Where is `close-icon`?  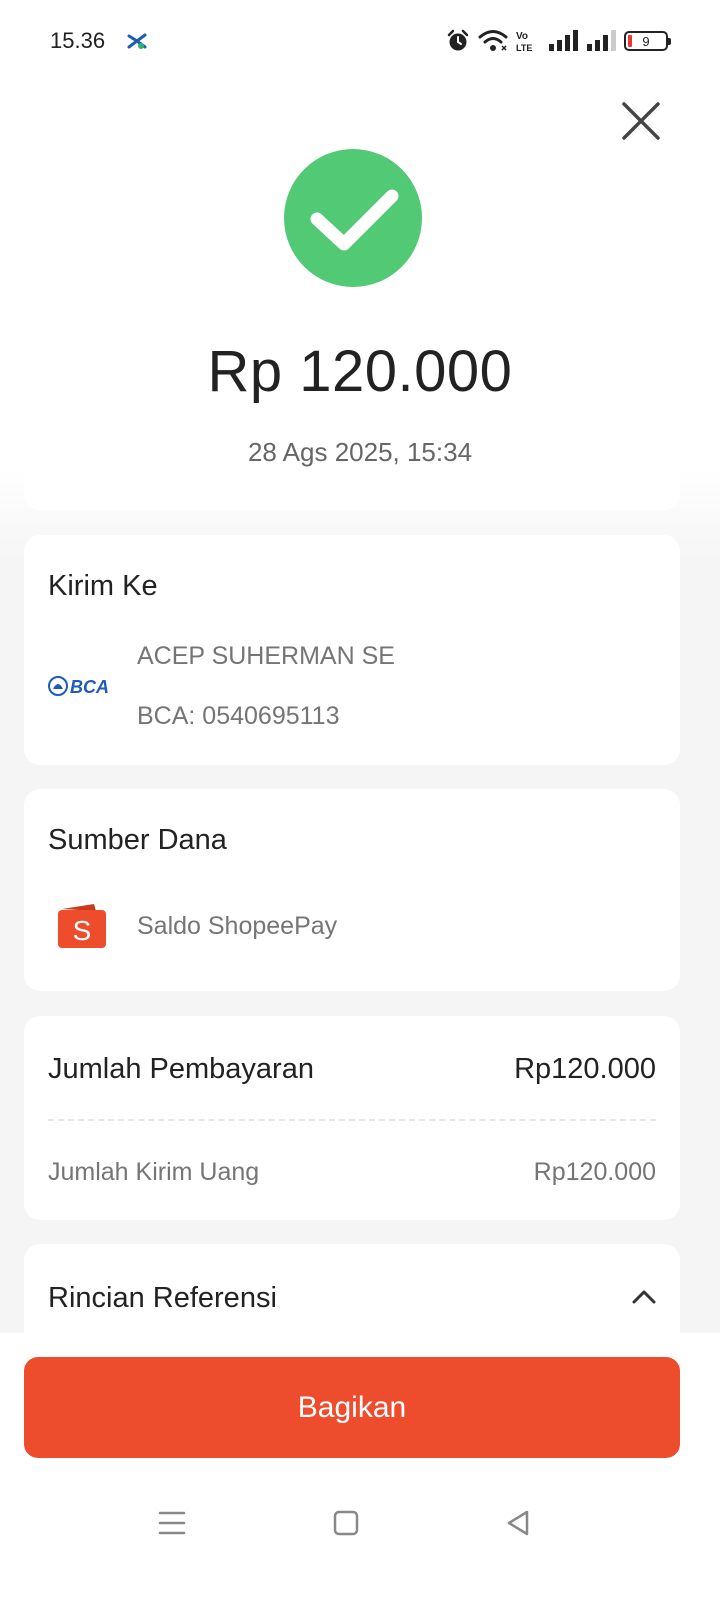 close-icon is located at coordinates (641, 121).